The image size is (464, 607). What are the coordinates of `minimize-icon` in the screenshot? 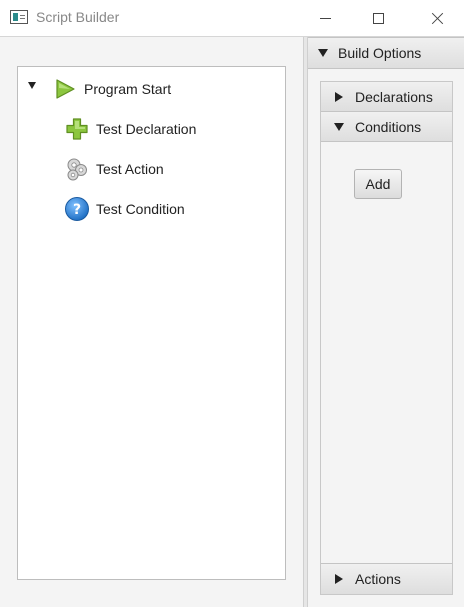 It's located at (325, 18).